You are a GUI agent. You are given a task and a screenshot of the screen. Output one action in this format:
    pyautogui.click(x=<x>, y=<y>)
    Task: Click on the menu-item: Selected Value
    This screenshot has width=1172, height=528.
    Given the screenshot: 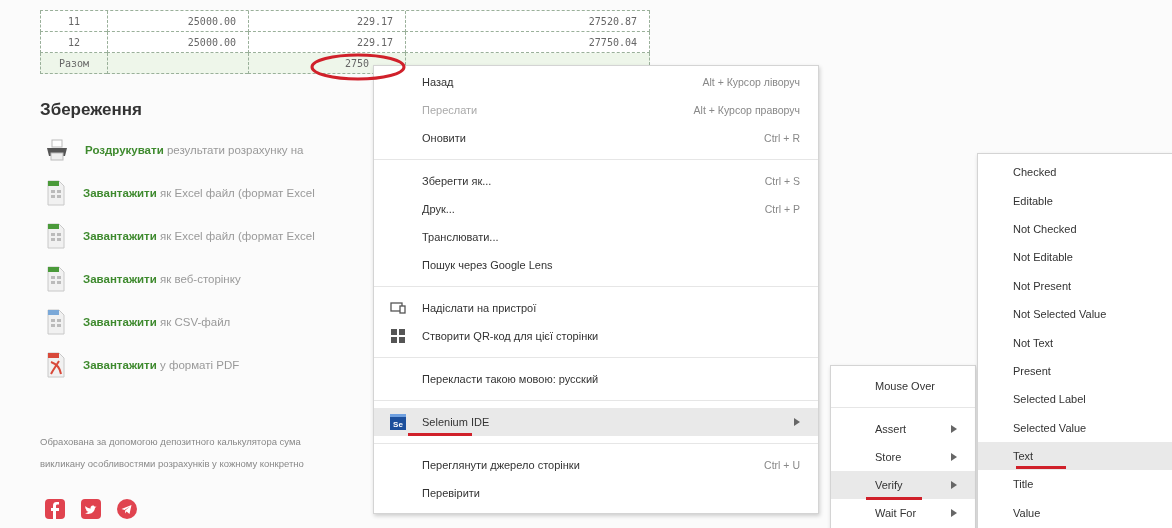 What is the action you would take?
    pyautogui.click(x=1075, y=427)
    